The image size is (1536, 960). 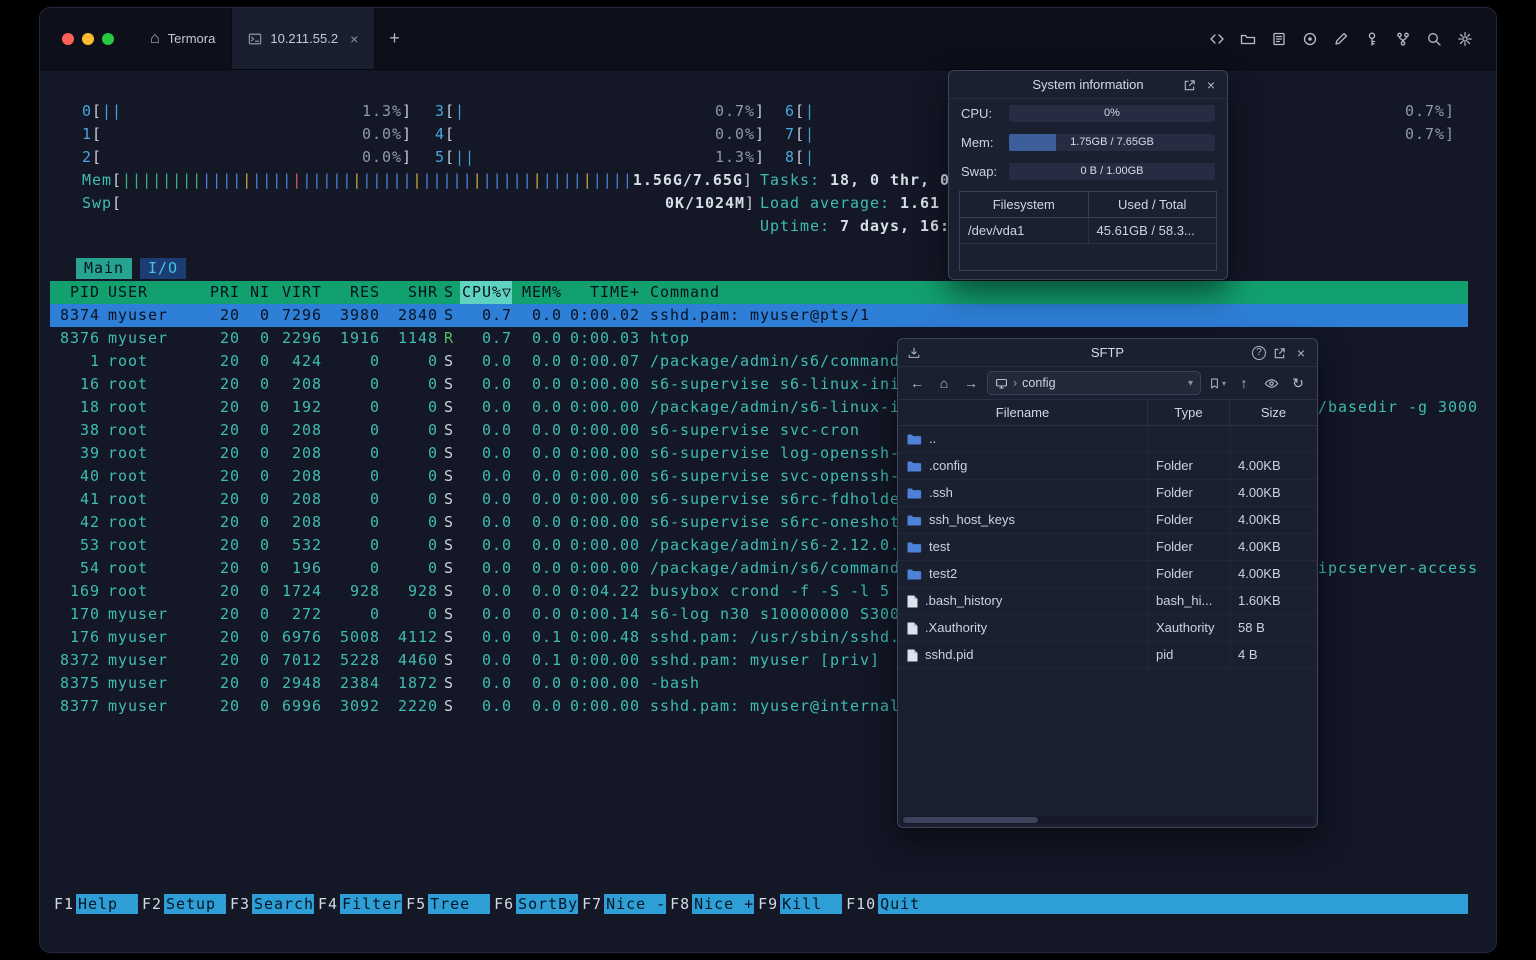 What do you see at coordinates (68, 38) in the screenshot?
I see `close-window-button` at bounding box center [68, 38].